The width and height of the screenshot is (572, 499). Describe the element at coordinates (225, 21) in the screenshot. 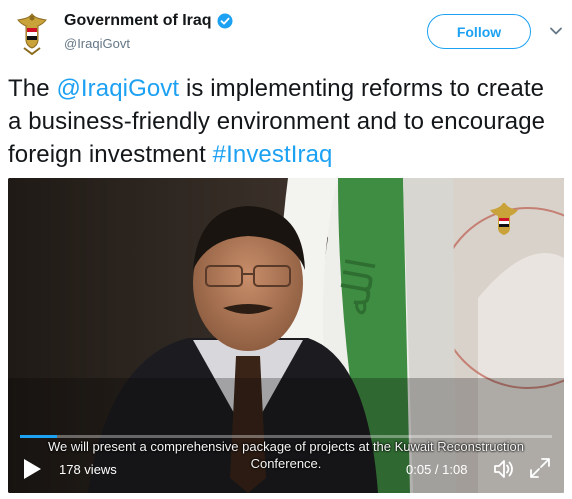

I see `verified-badge-icon` at that location.